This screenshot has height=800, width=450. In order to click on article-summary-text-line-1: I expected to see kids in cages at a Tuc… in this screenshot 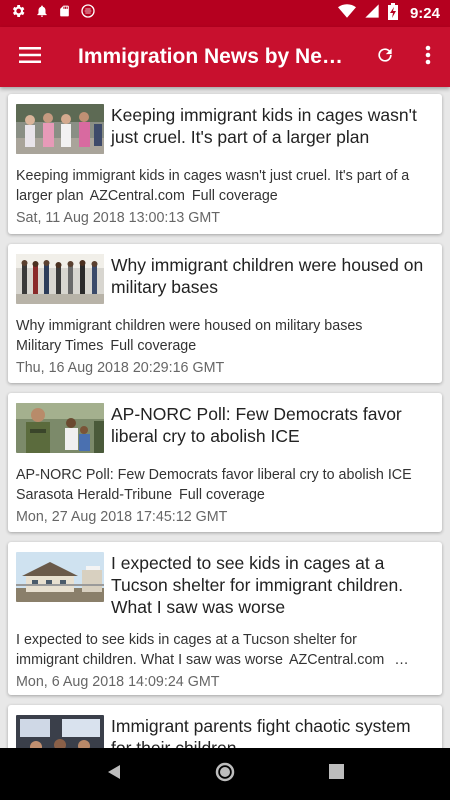, I will do `click(186, 640)`.